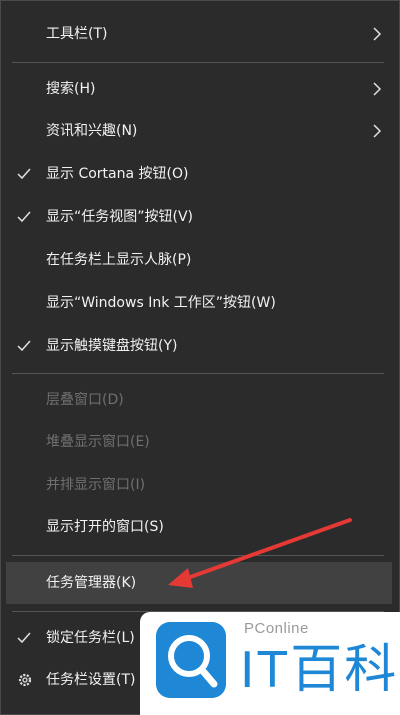 The height and width of the screenshot is (715, 400). Describe the element at coordinates (71, 89) in the screenshot. I see `menu-item-label: 搜索(H)` at that location.